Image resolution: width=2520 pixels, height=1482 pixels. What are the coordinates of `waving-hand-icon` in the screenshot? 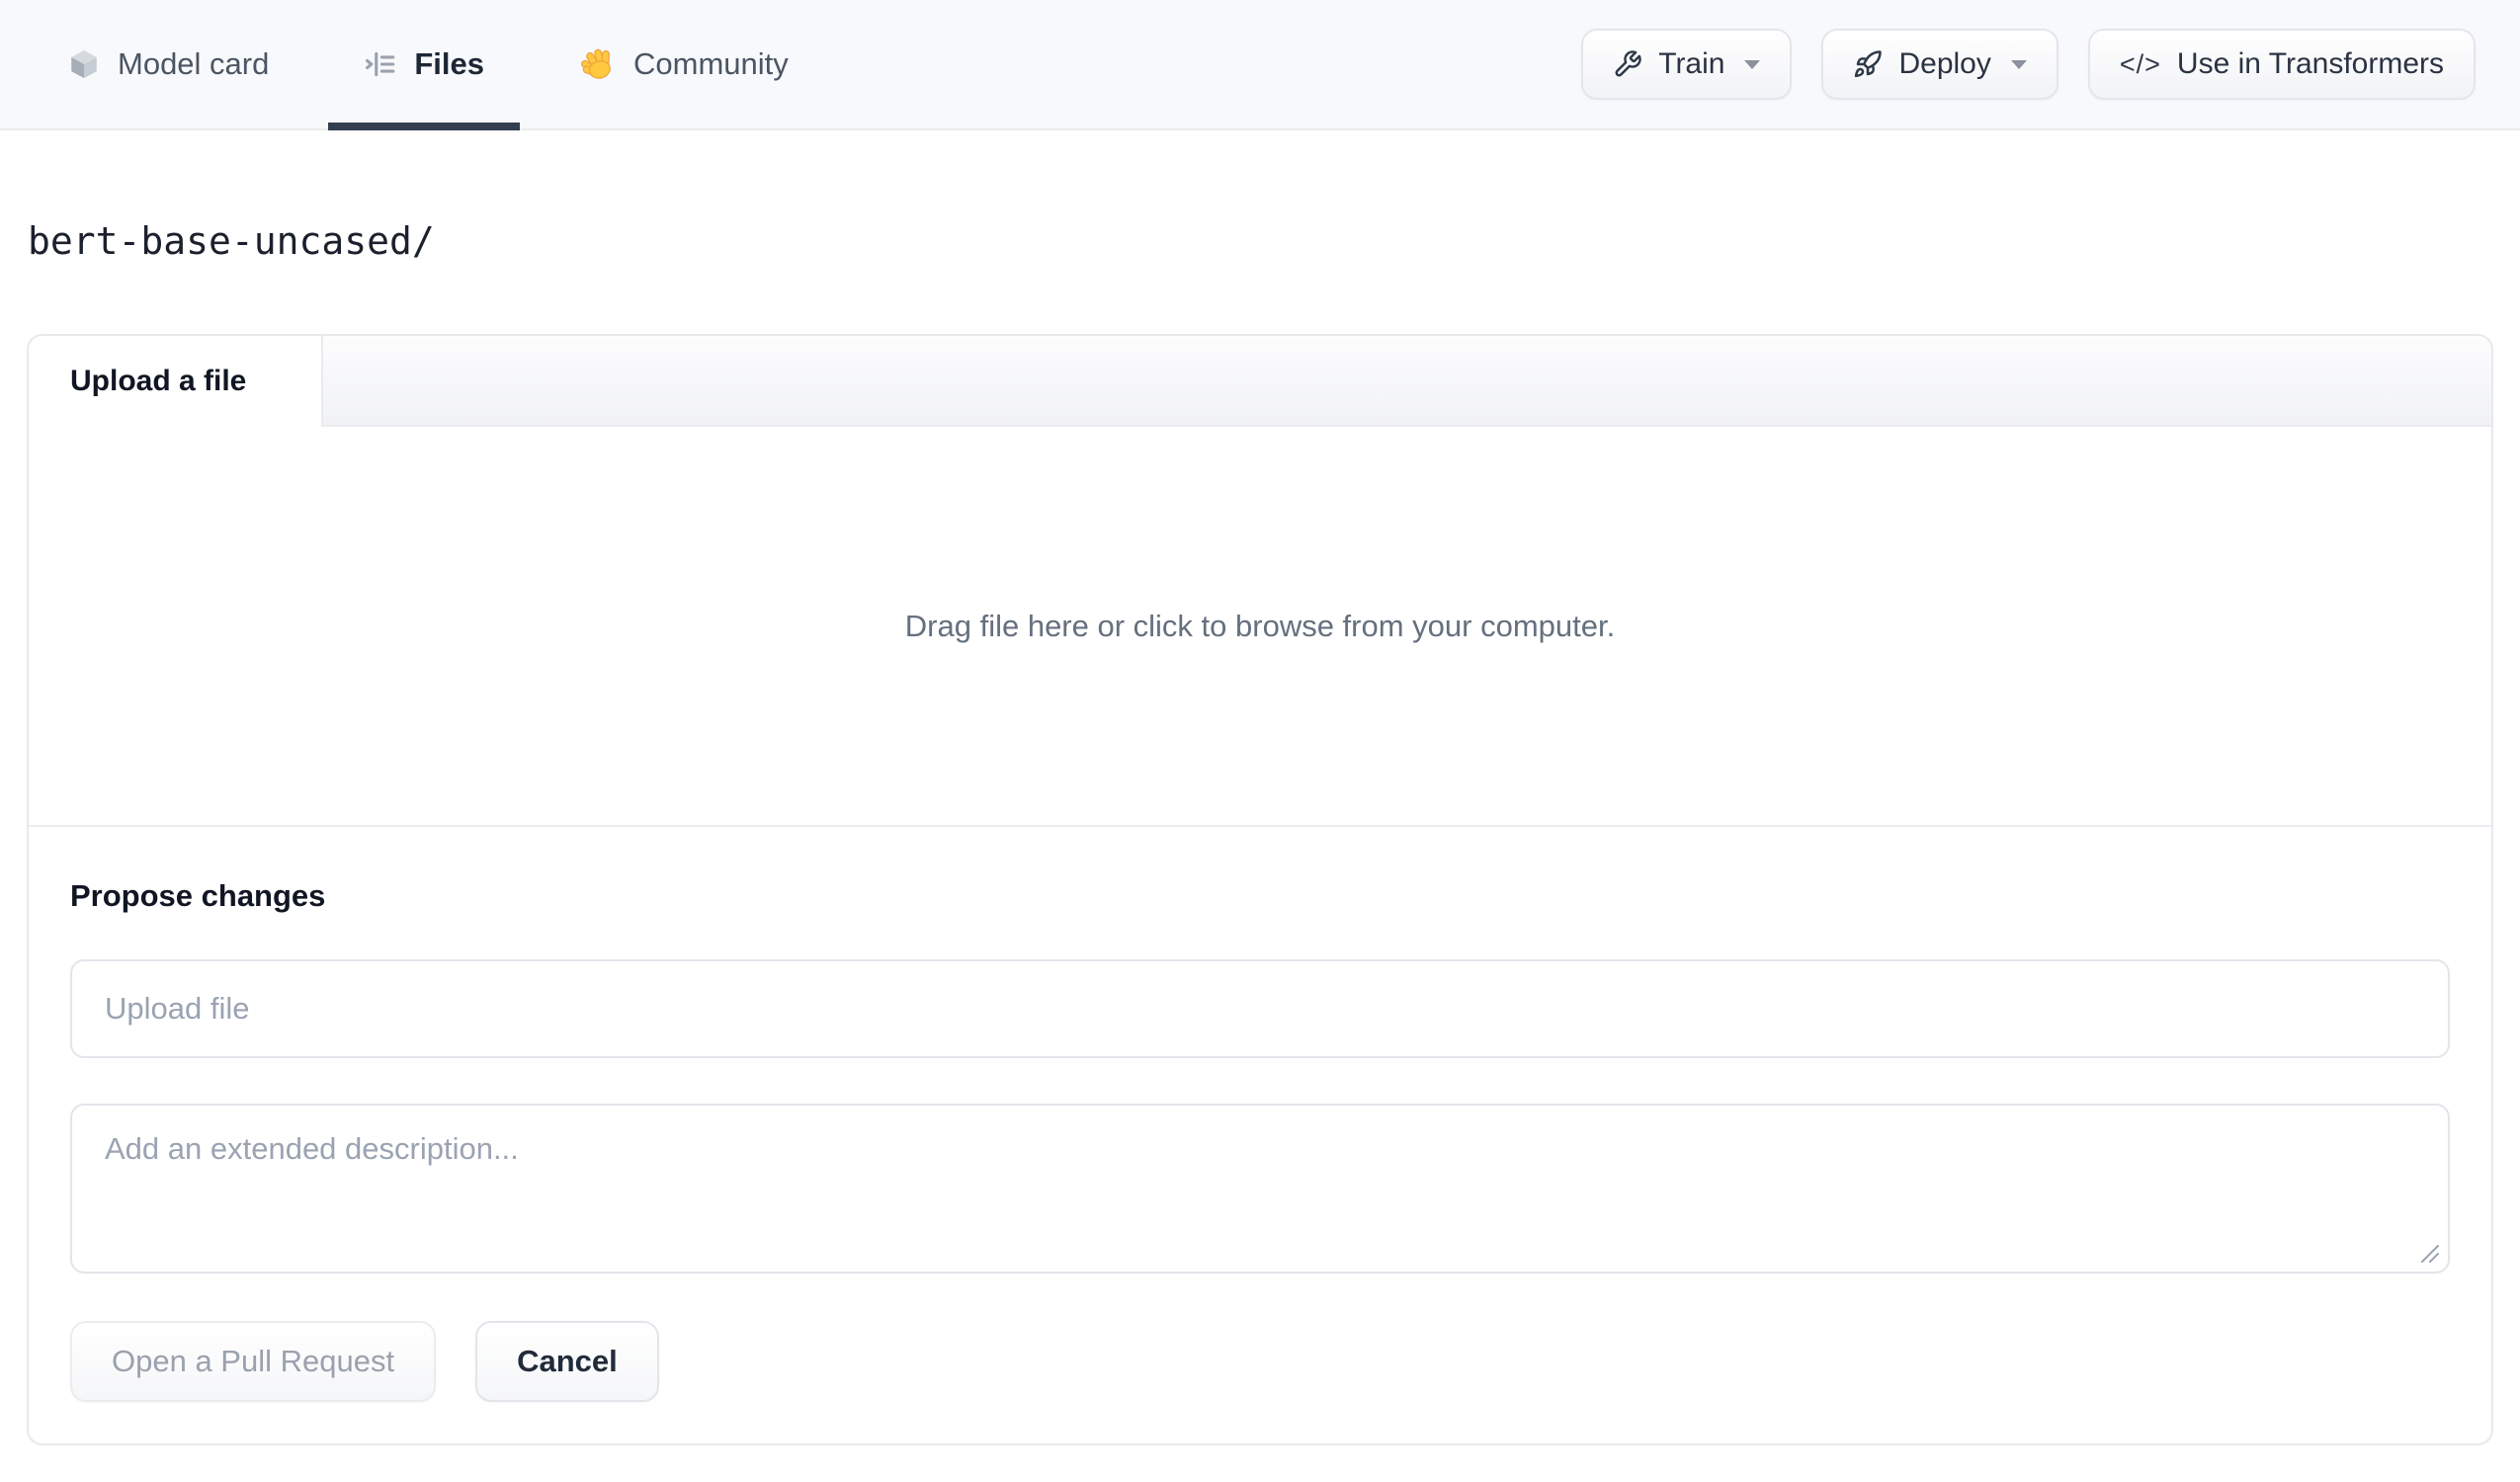 It's located at (598, 64).